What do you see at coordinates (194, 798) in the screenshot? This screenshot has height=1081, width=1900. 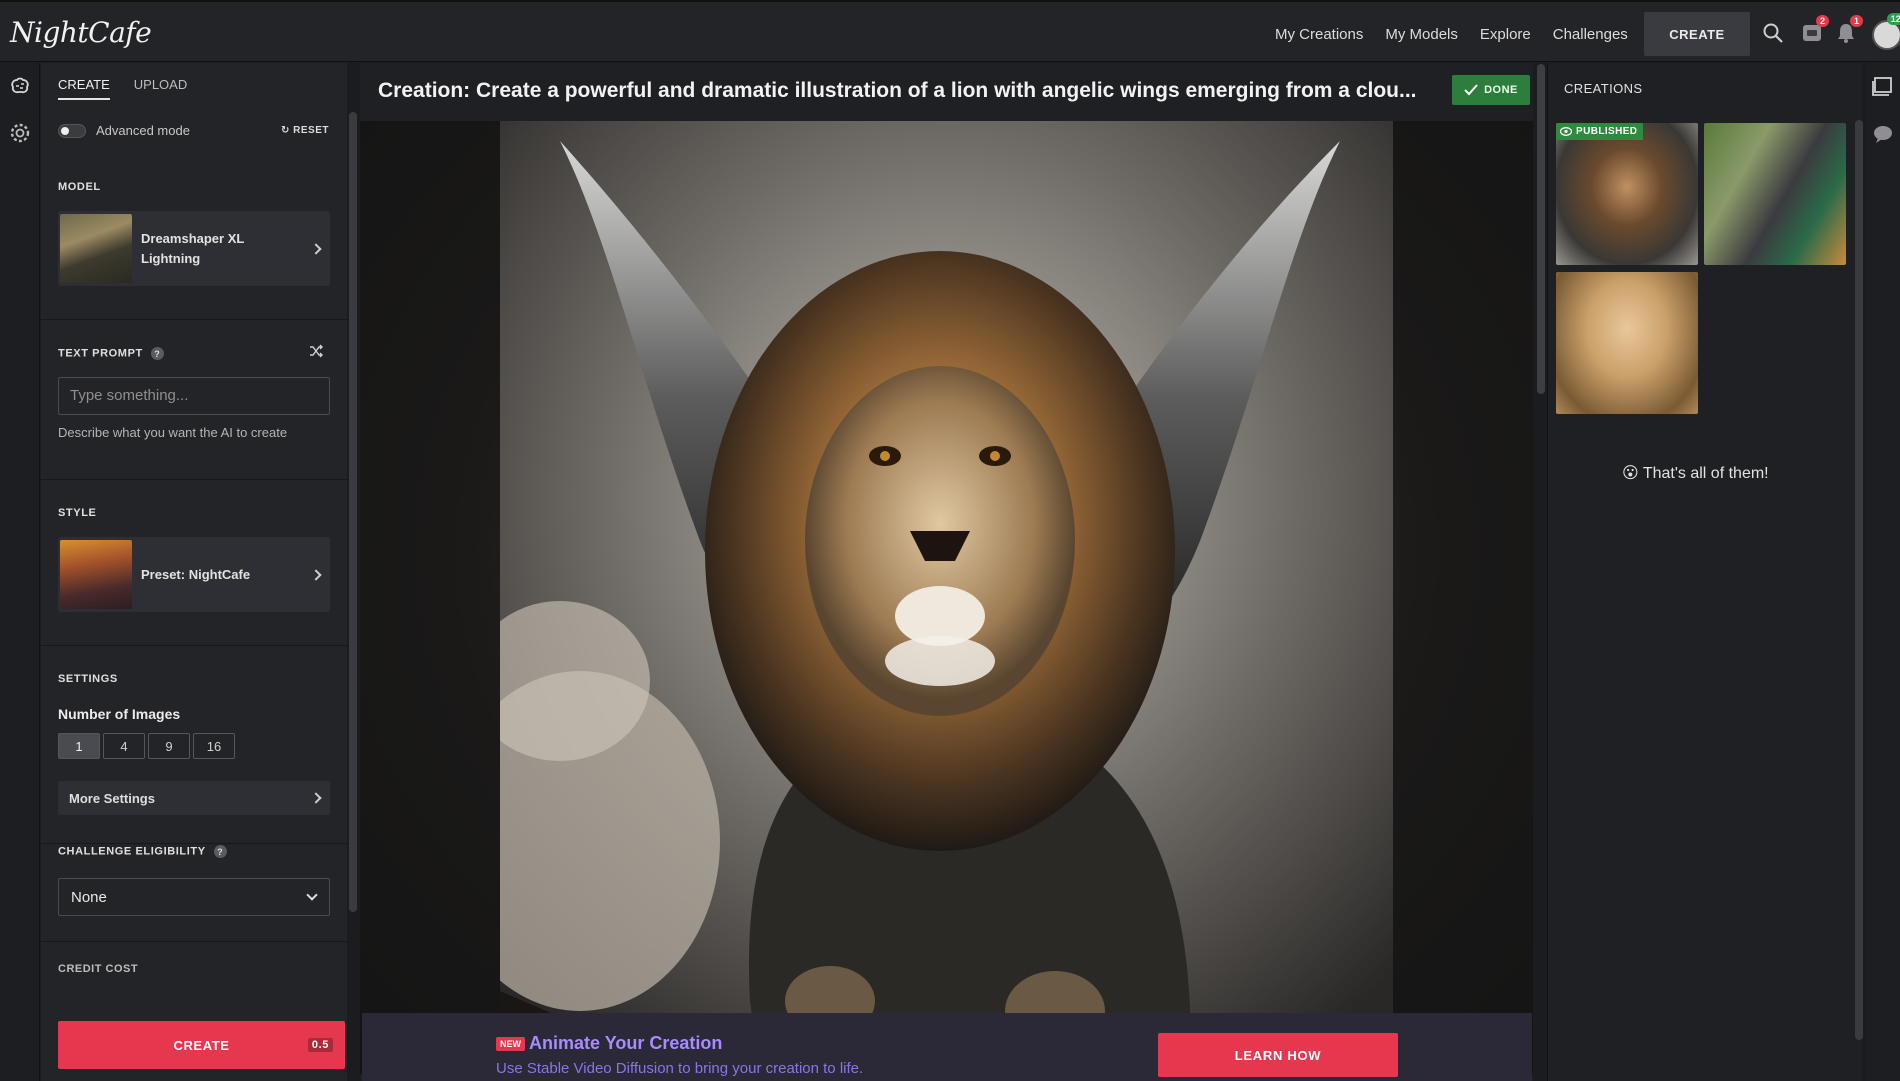 I see `more-settings-button: More Settings` at bounding box center [194, 798].